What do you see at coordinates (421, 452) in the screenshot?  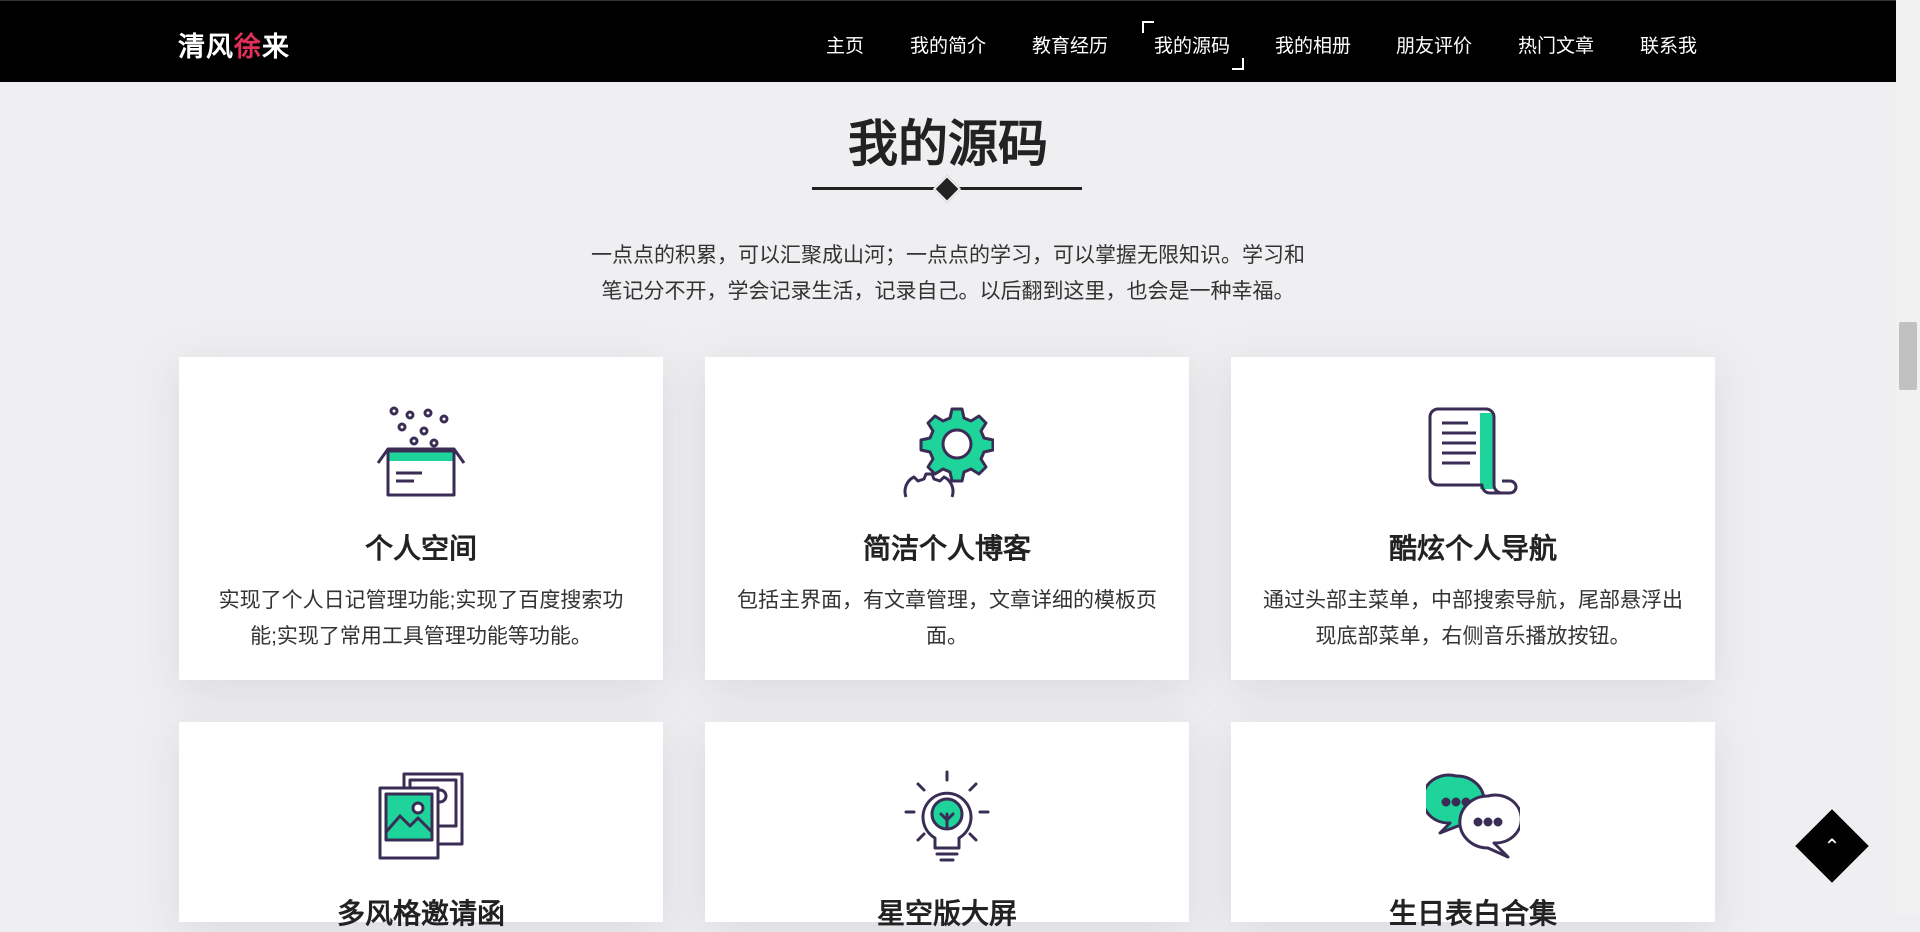 I see `box-icon` at bounding box center [421, 452].